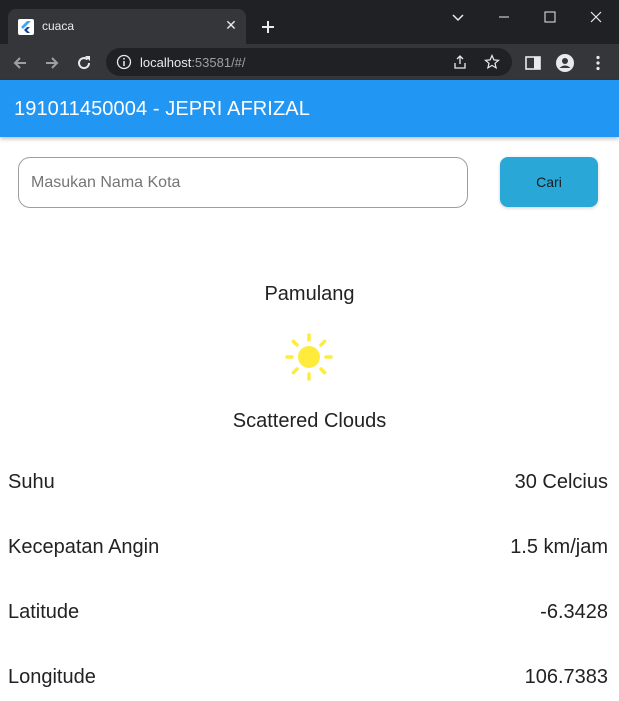 The image size is (619, 701). What do you see at coordinates (598, 63) in the screenshot?
I see `more-menu-icon` at bounding box center [598, 63].